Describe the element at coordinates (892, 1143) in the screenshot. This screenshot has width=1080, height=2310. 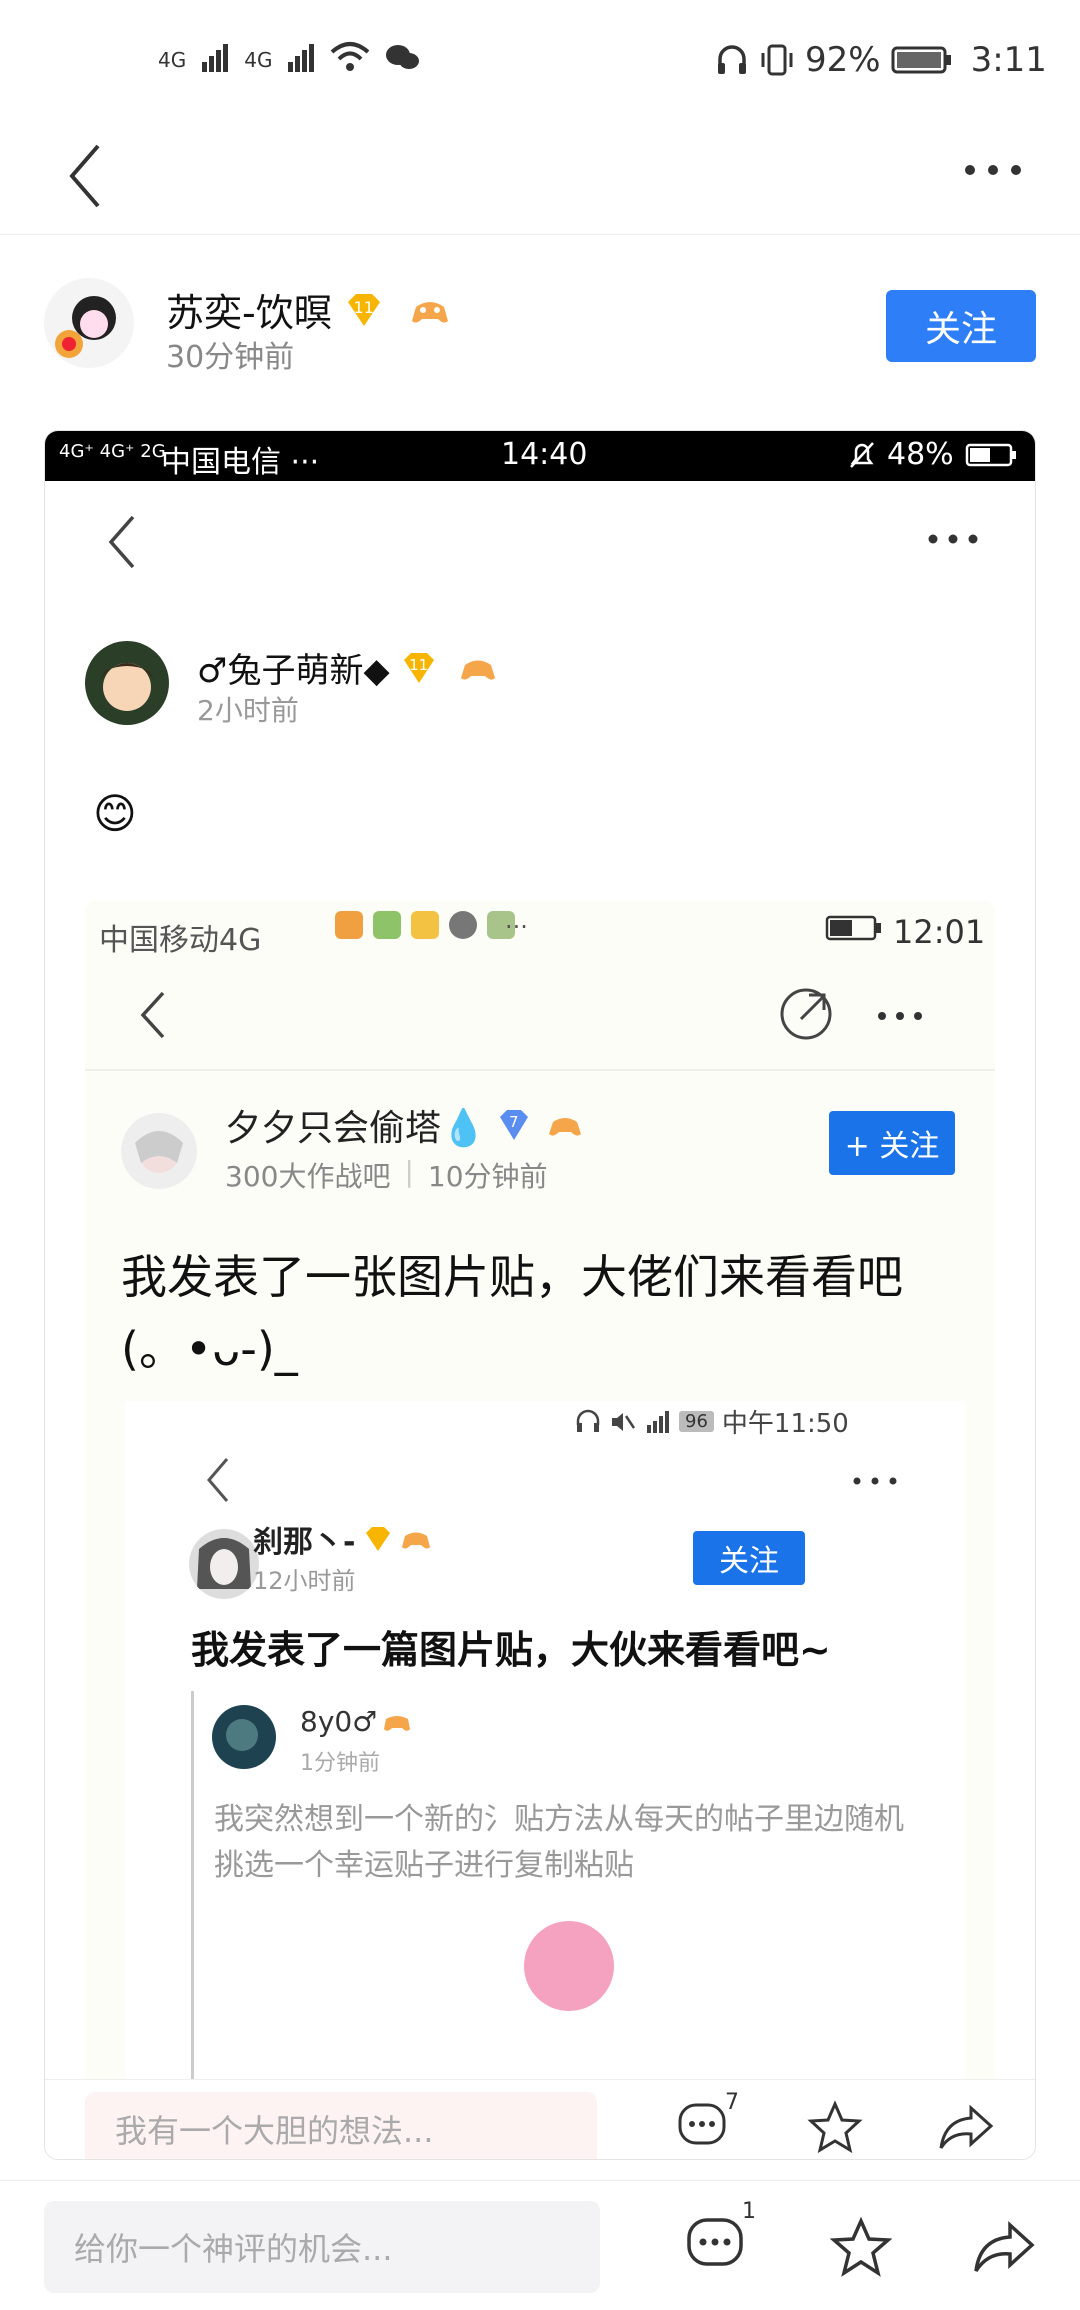
I see `follow-button: + 关注` at that location.